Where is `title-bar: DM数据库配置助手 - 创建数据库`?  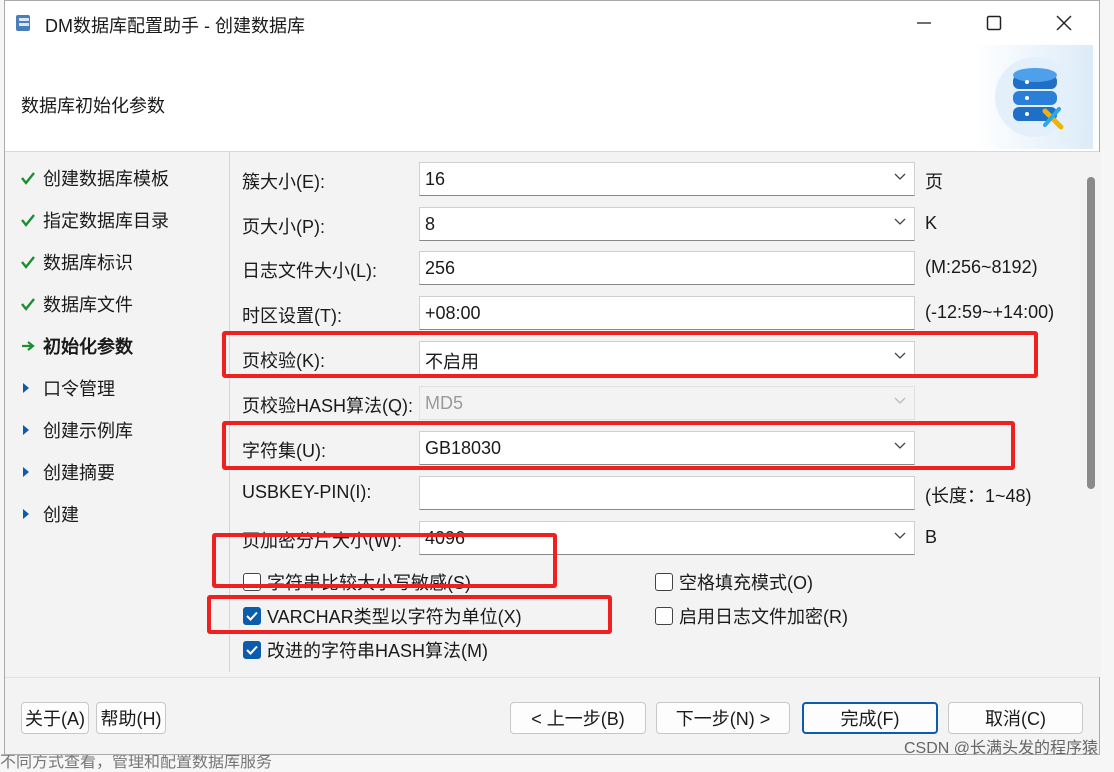
title-bar: DM数据库配置助手 - 创建数据库 is located at coordinates (552, 23).